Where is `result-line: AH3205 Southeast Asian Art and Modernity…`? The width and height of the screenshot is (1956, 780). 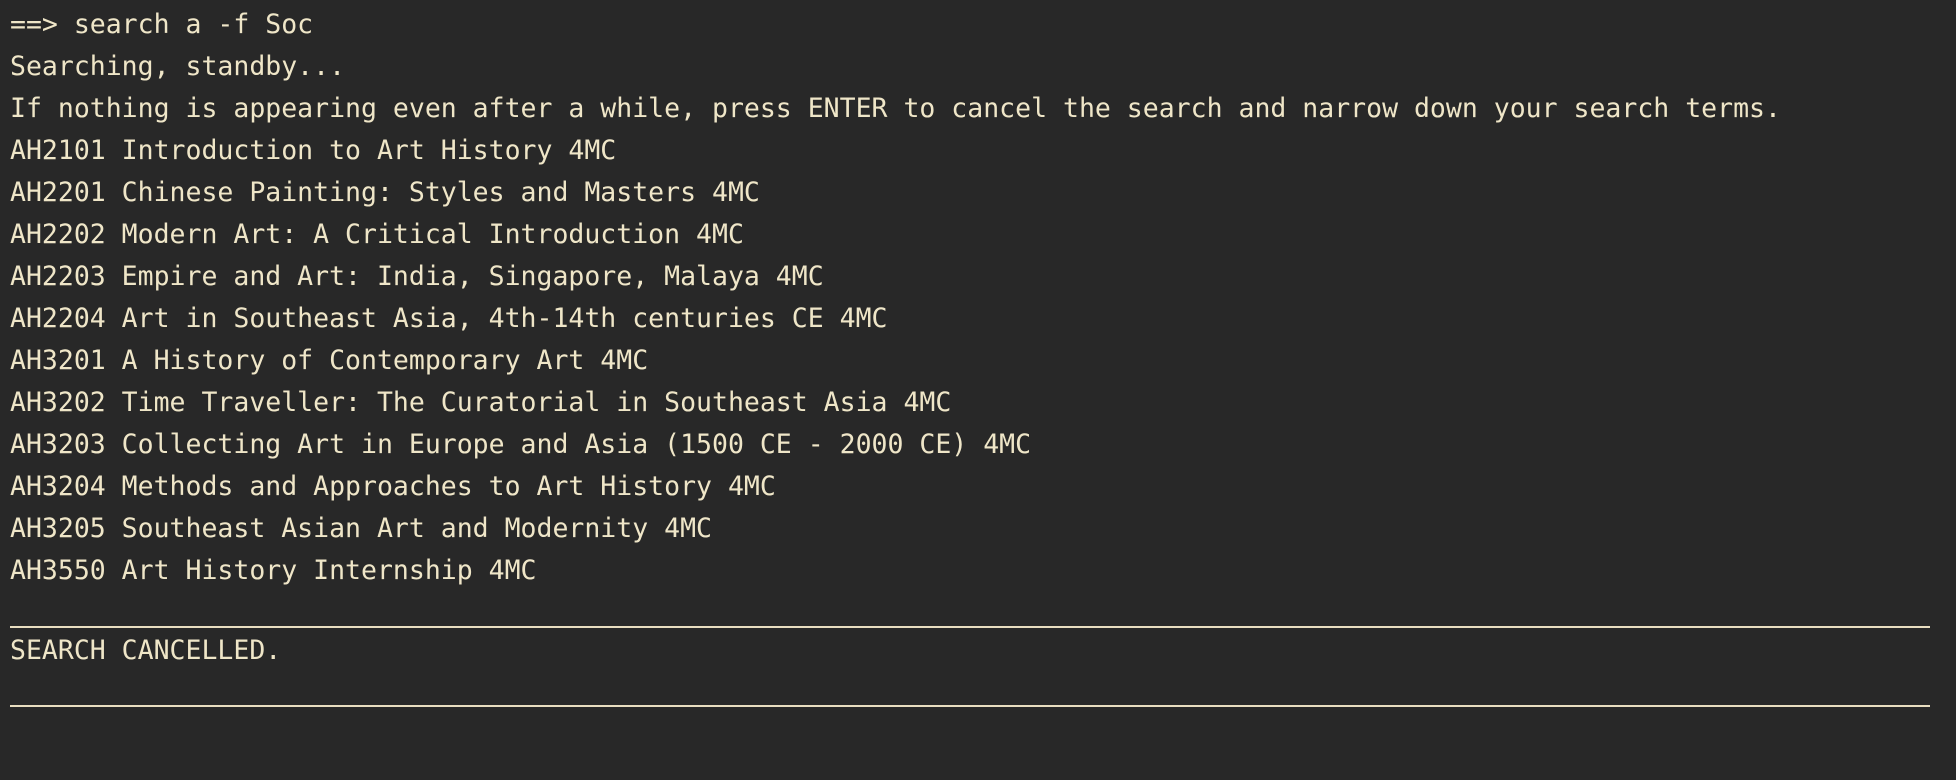
result-line: AH3205 Southeast Asian Art and Modernity… is located at coordinates (361, 528).